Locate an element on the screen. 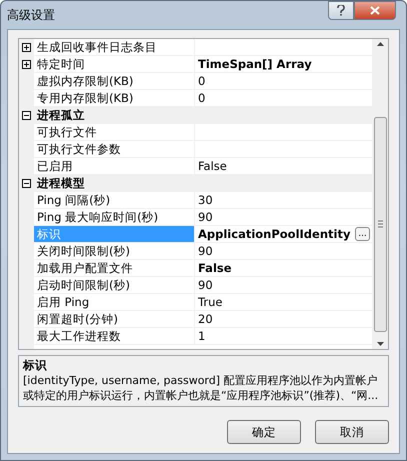 This screenshot has width=407, height=461. property-name: 可执行文件参数 is located at coordinates (114, 149).